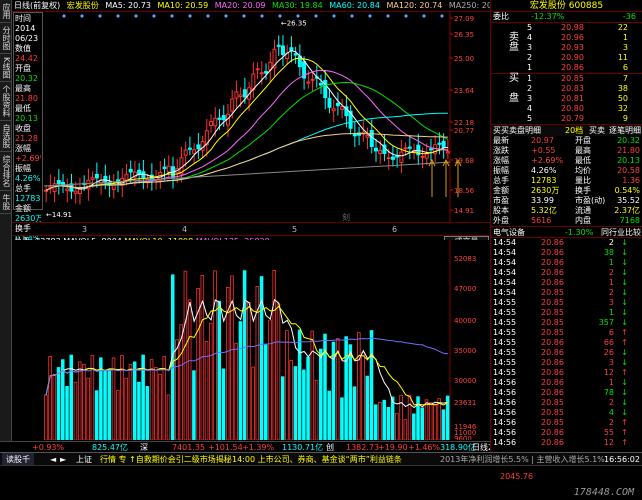  I want to click on index-value: +1.46%, so click(424, 447).